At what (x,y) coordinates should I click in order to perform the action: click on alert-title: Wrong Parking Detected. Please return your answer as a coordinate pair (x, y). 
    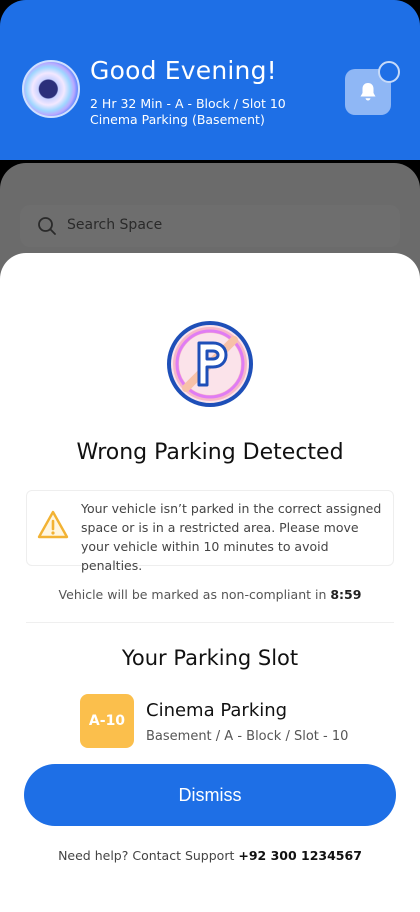
    Looking at the image, I should click on (210, 452).